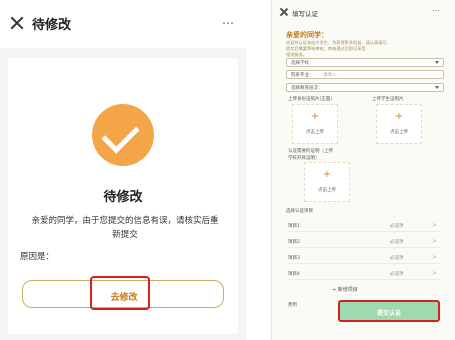 Image resolution: width=455 pixels, height=340 pixels. Describe the element at coordinates (364, 274) in the screenshot. I see `item-row: 项目4 必选项 >` at that location.